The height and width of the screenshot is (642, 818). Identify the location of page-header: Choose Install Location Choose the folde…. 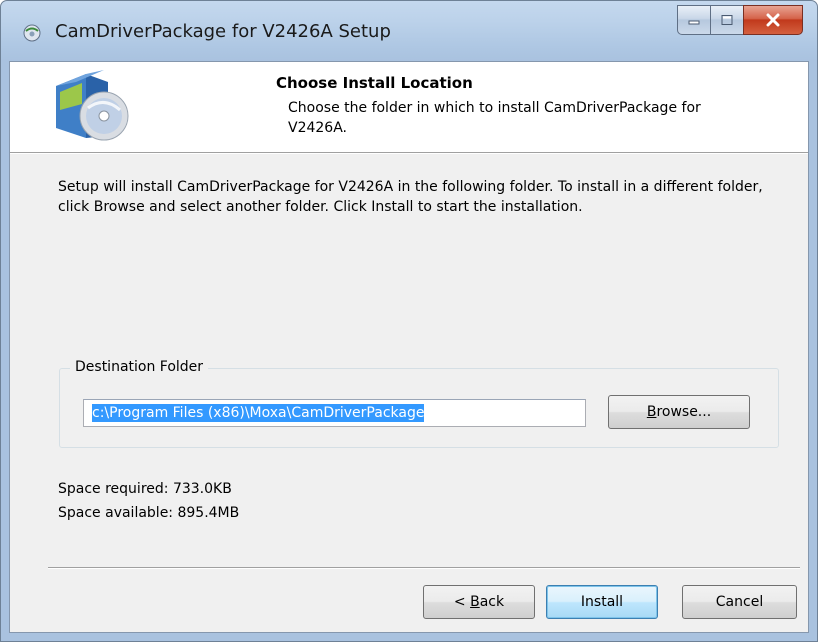
(409, 107).